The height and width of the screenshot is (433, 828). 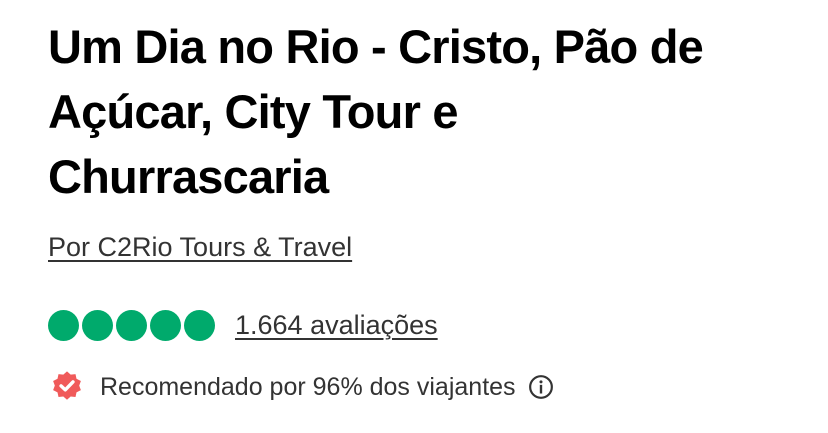 I want to click on title-line: Açúcar, City Tour e, so click(x=253, y=111).